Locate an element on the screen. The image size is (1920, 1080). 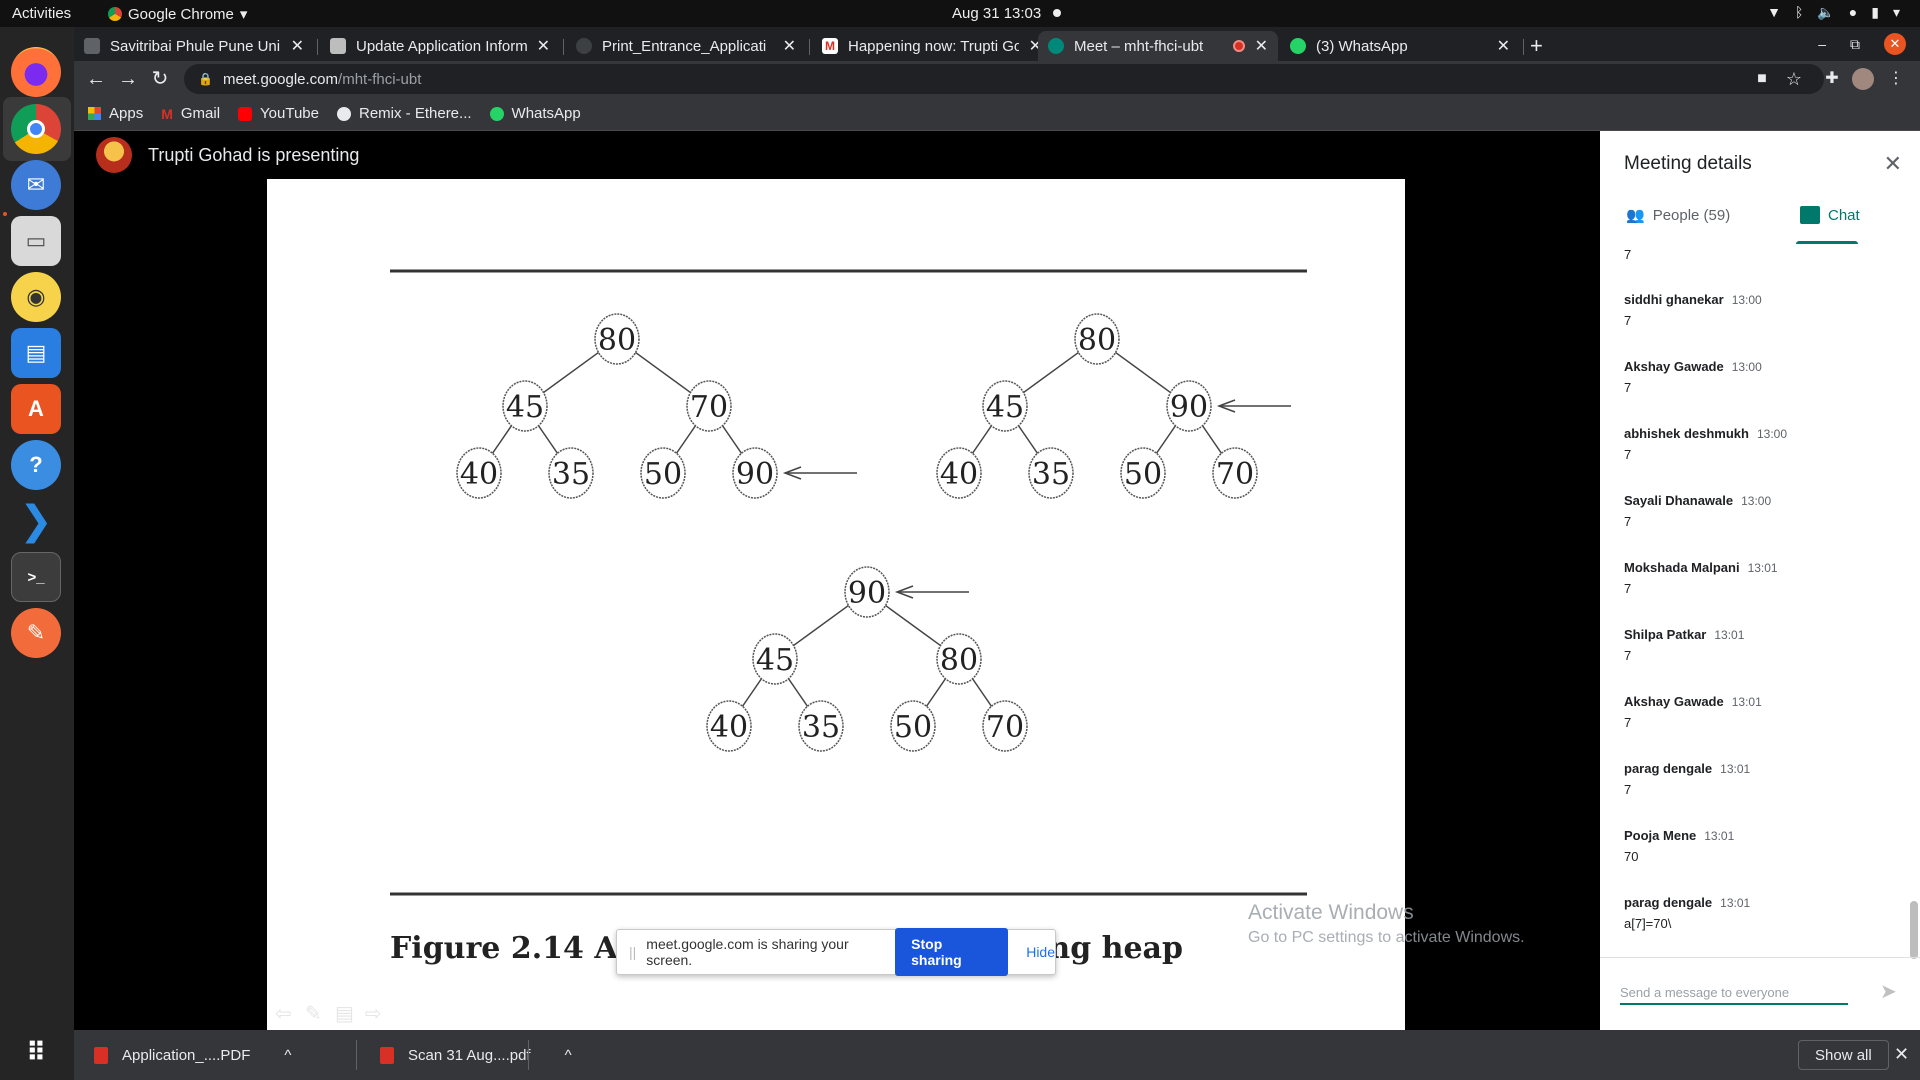
bookmark-label: Gmail is located at coordinates (200, 113).